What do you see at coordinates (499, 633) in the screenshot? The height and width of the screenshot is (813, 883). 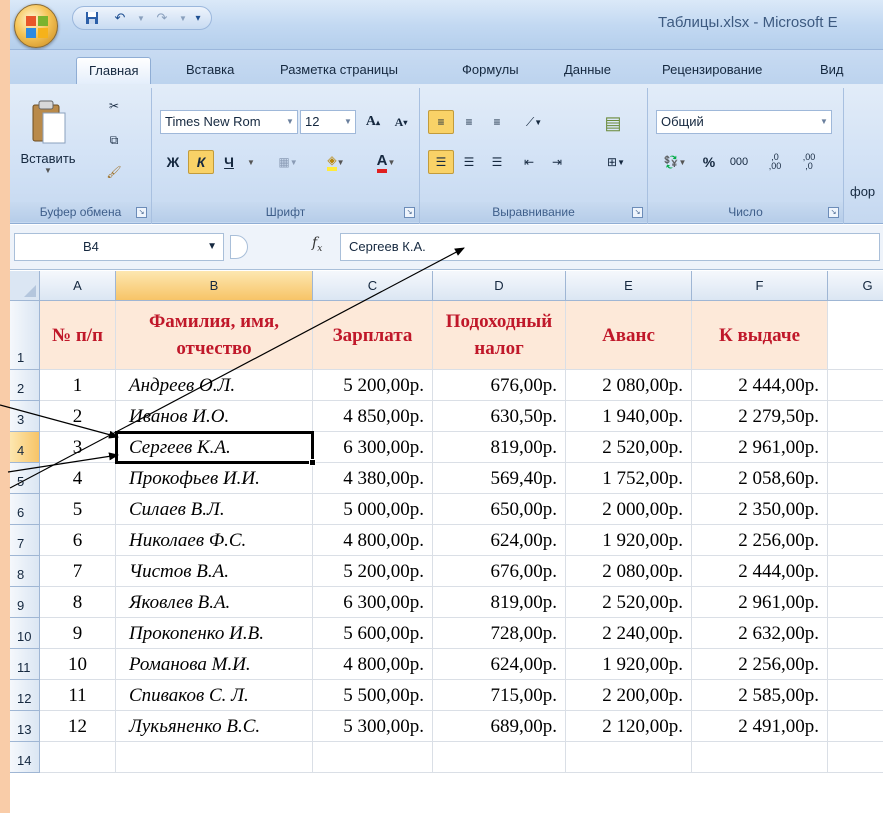 I see `cell-income-tax: 728,00р.` at bounding box center [499, 633].